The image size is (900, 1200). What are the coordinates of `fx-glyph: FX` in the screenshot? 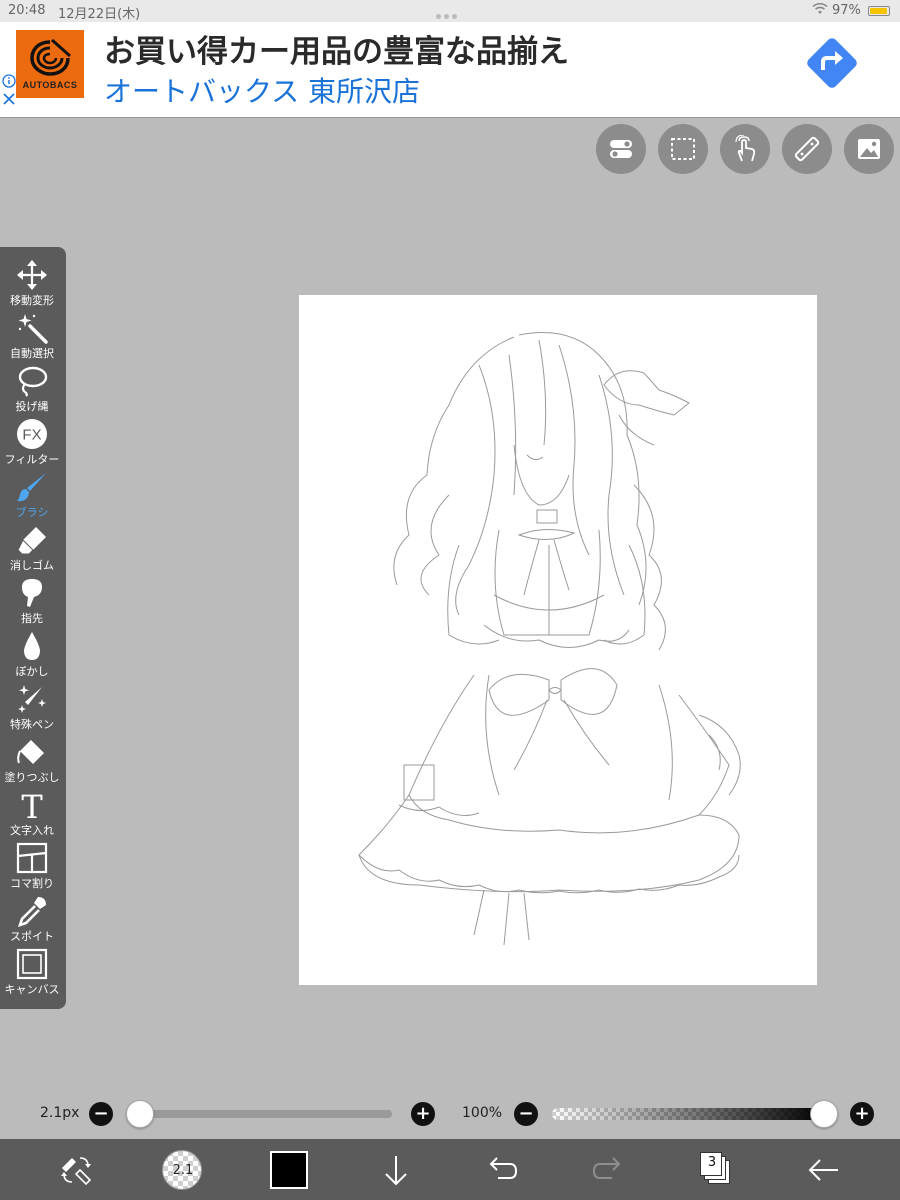 It's located at (31, 435).